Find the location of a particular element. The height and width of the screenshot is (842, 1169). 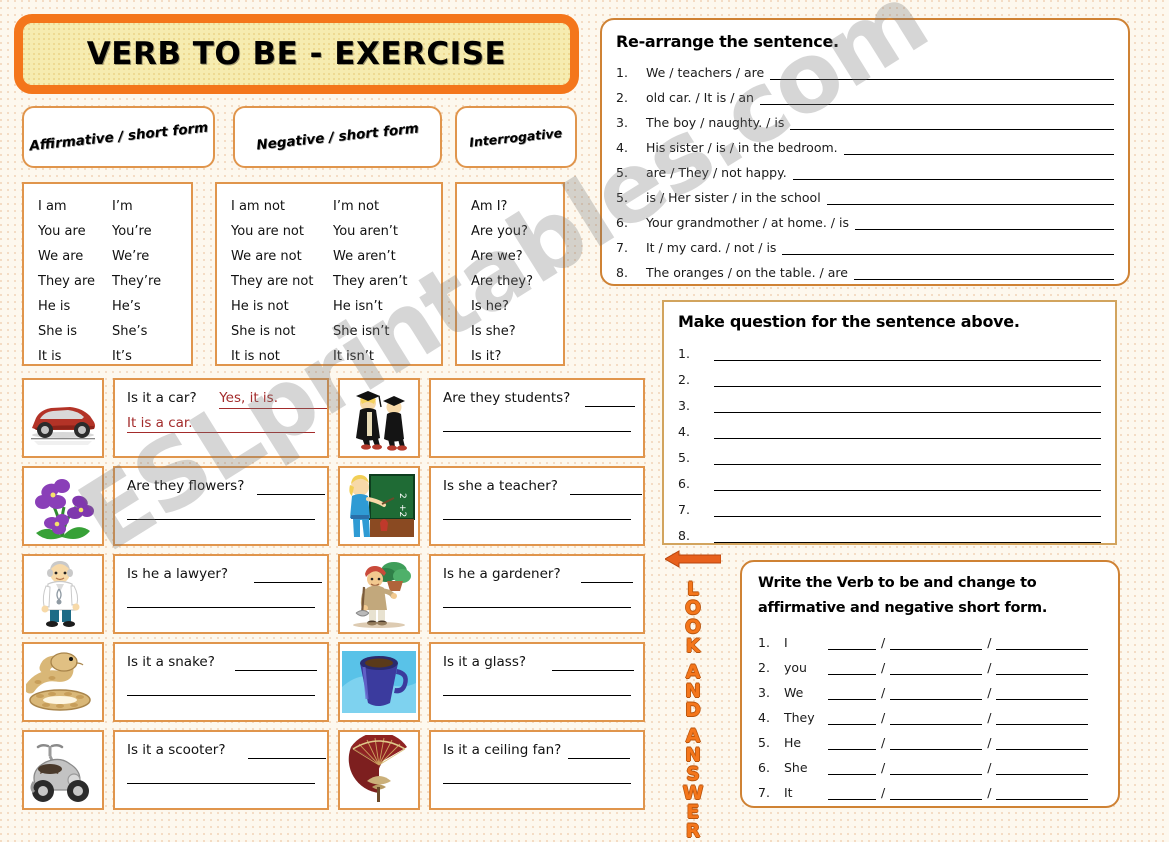

exercise-card-scooter: Is it a scooter? is located at coordinates (221, 770).